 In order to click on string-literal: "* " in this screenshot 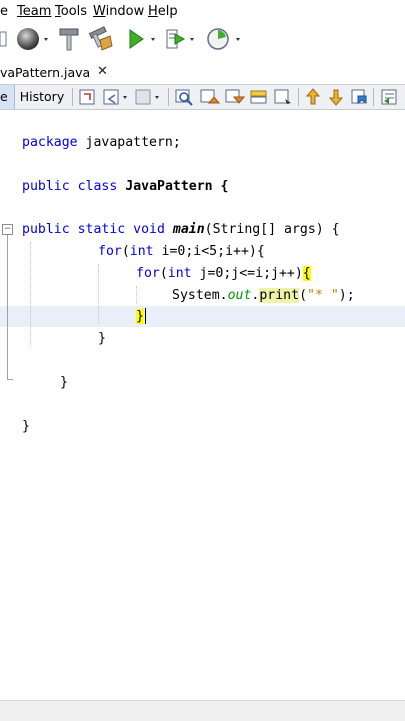, I will do `click(323, 295)`.